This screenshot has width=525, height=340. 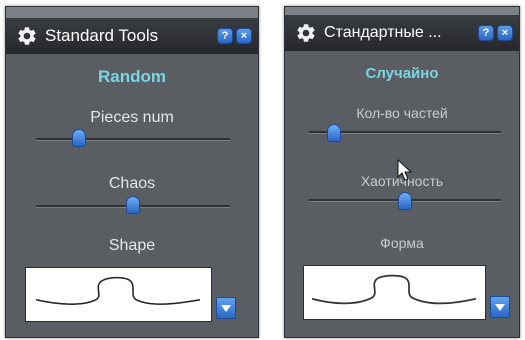 I want to click on panel-title: Standard Tools, so click(x=102, y=35).